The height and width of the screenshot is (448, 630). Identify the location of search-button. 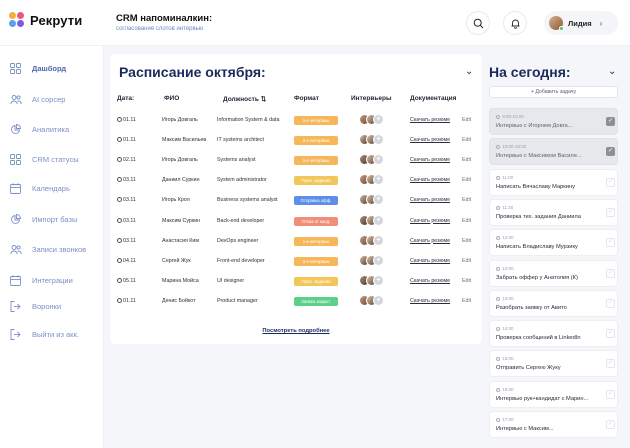
(478, 23).